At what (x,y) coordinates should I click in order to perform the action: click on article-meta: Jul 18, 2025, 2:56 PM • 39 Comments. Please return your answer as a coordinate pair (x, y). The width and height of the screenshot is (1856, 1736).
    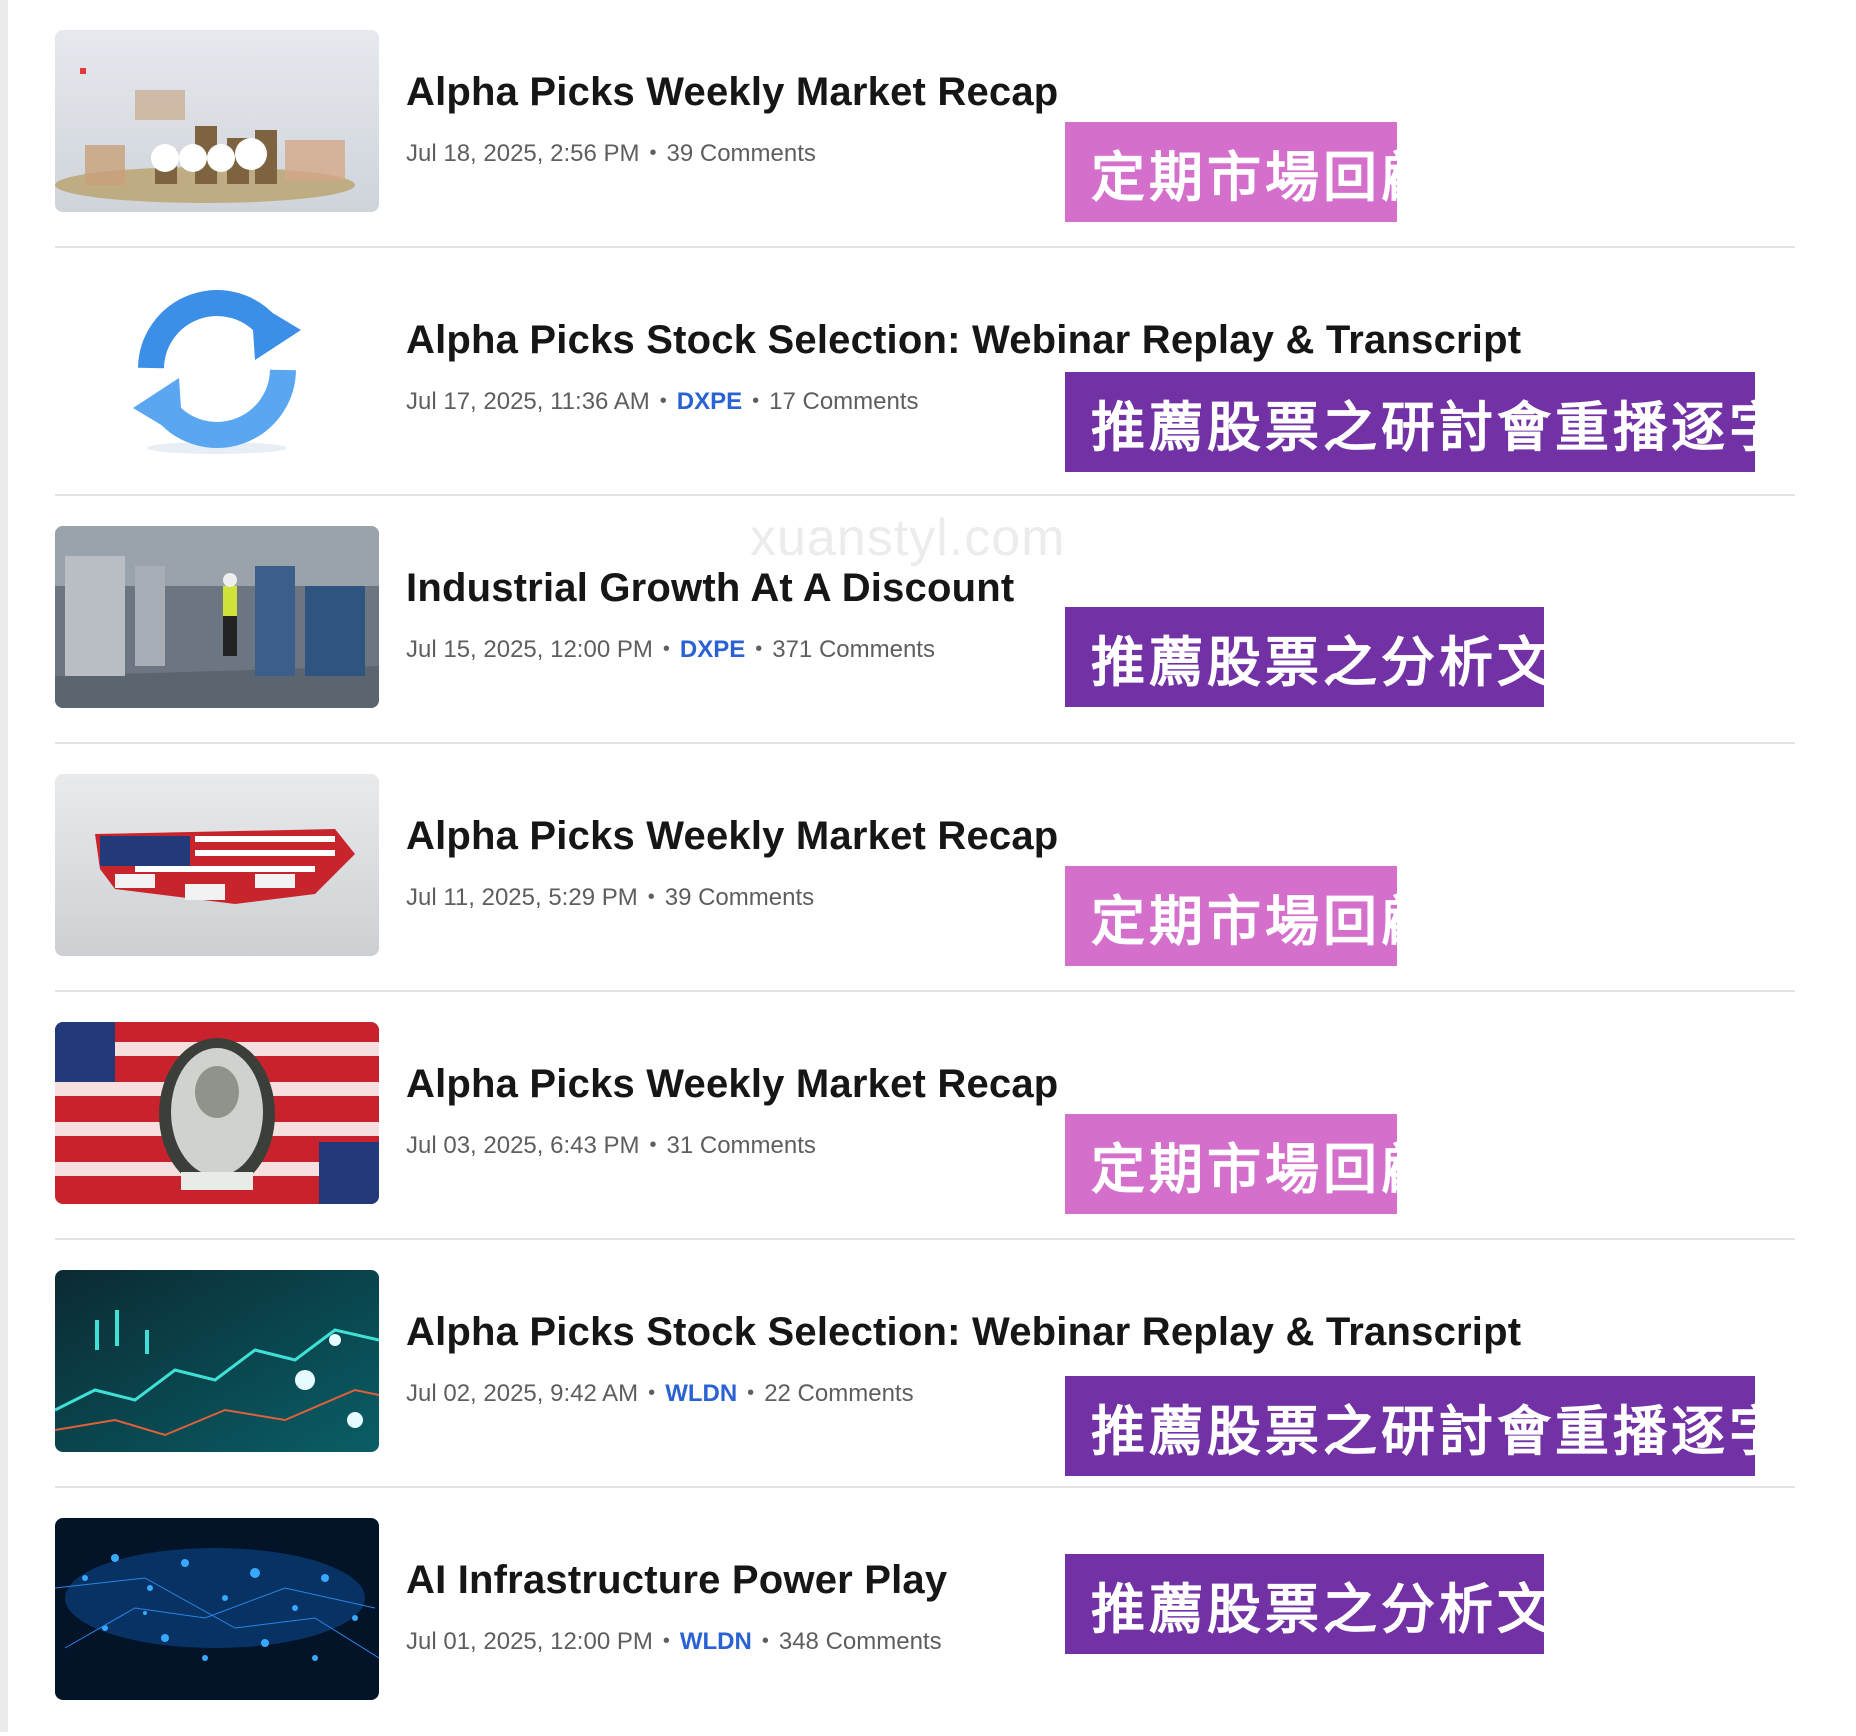
    Looking at the image, I should click on (611, 154).